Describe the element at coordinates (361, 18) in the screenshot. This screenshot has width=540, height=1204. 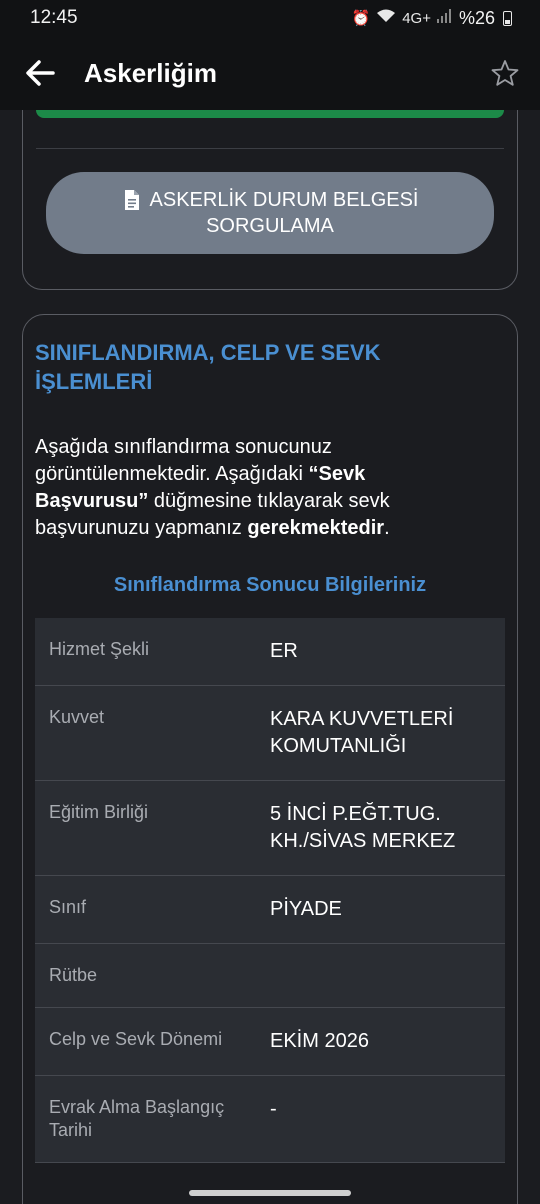
I see `alarm-icon: ⏰` at that location.